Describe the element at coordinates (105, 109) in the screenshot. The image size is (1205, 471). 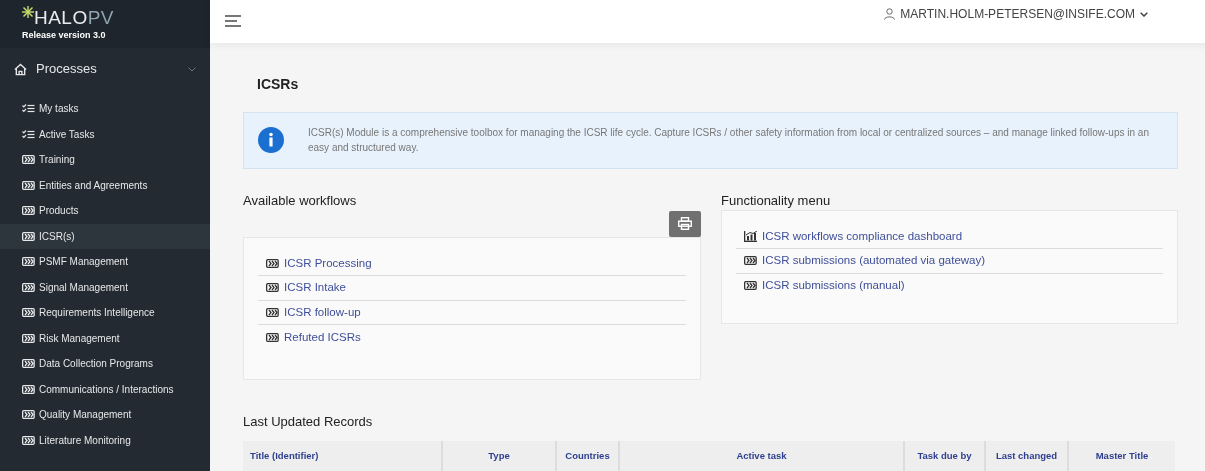
I see `sidebar-item: My tasks` at that location.